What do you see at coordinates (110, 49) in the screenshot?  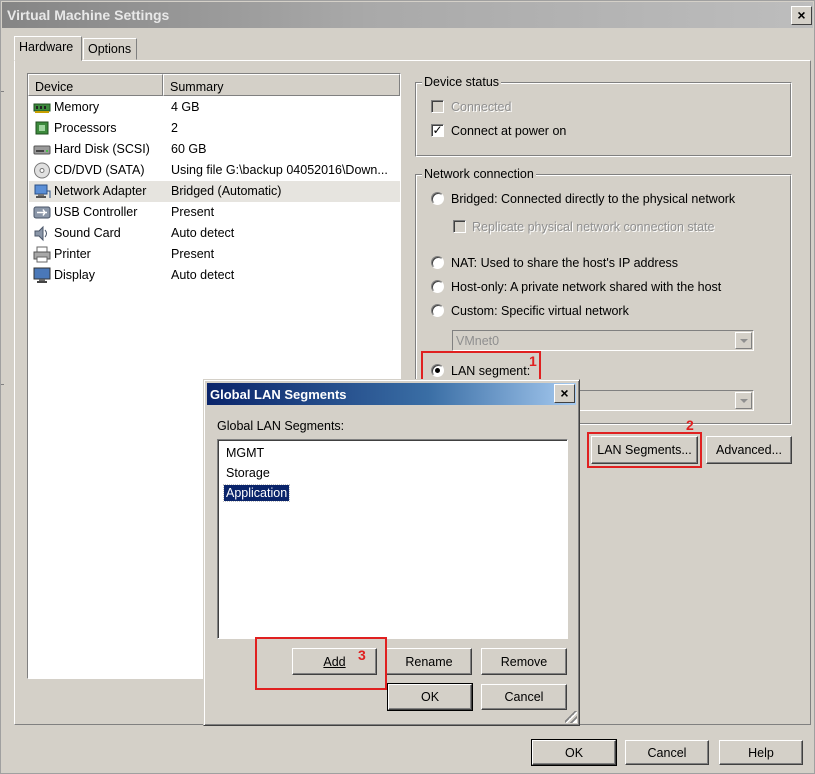 I see `tab-options: Options` at bounding box center [110, 49].